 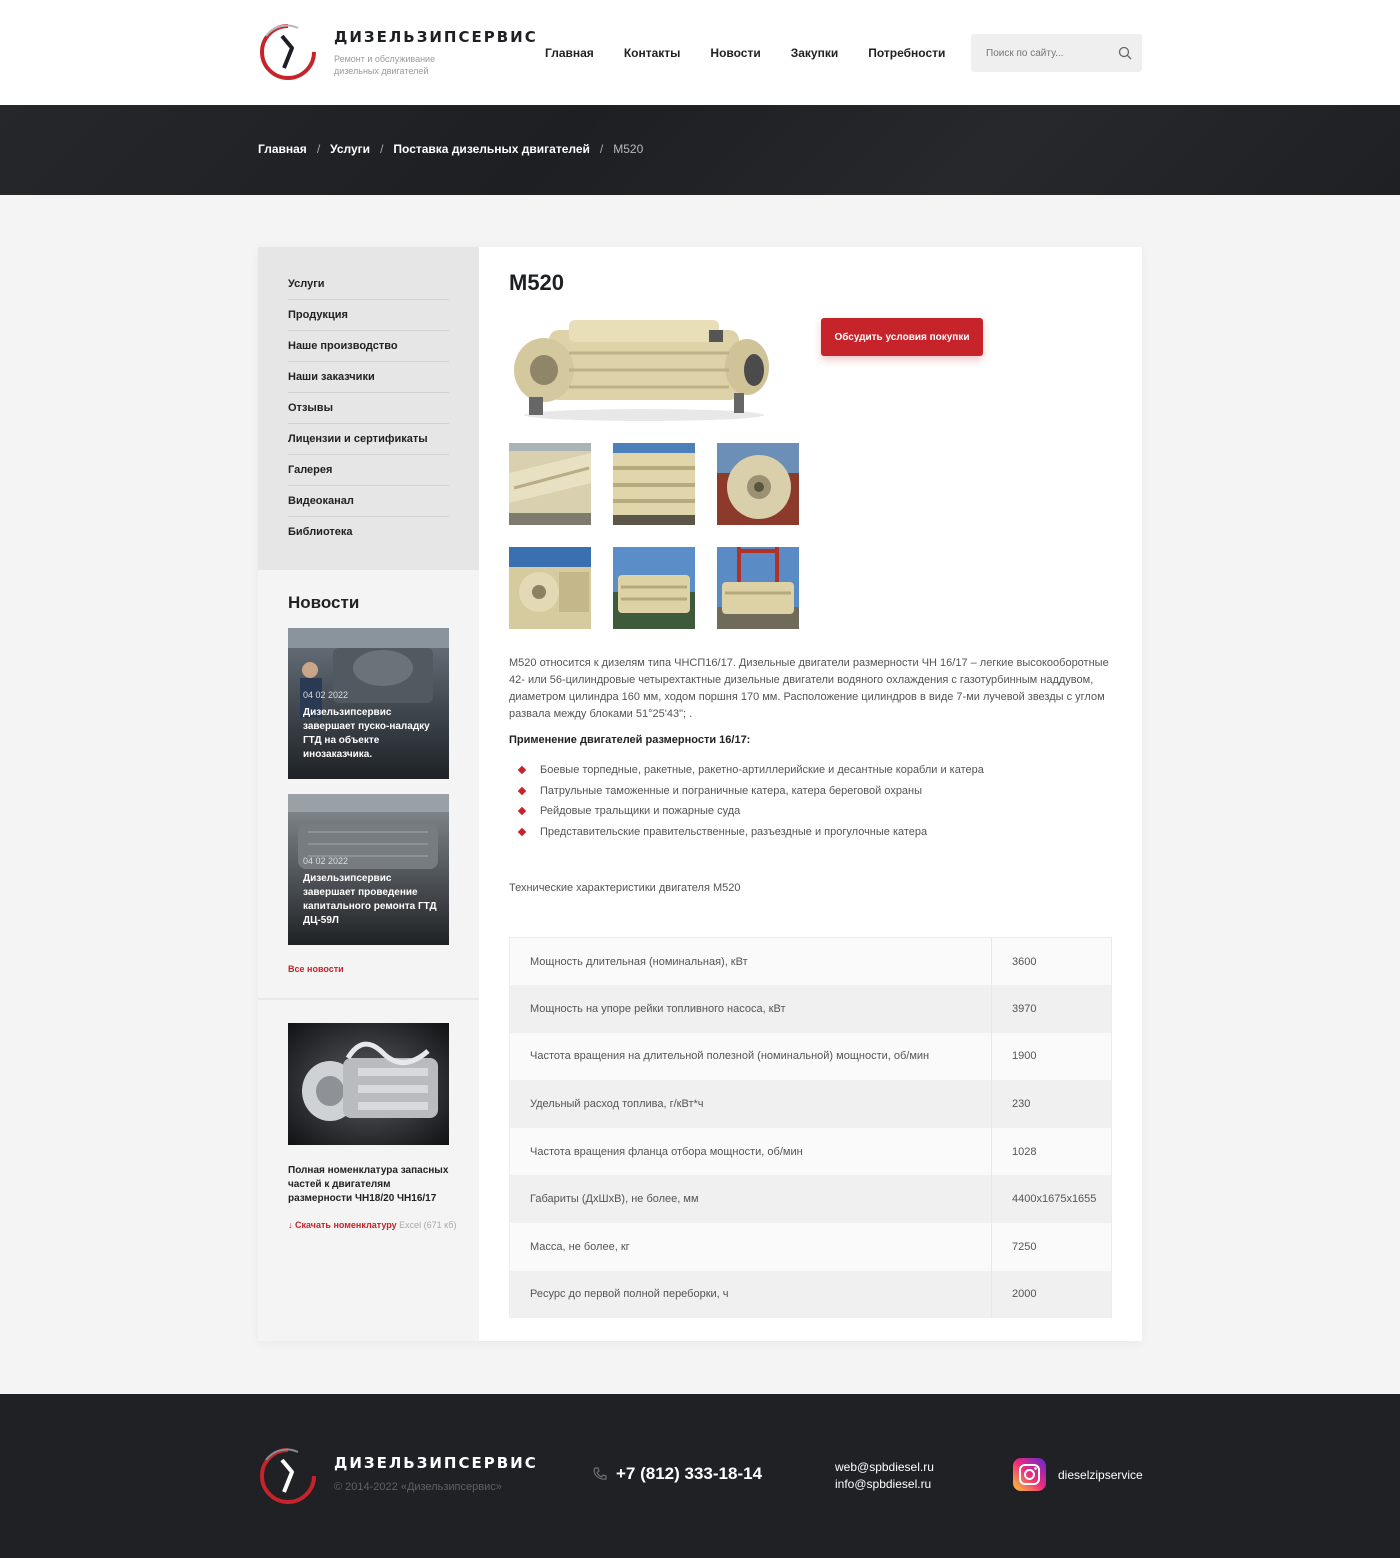 What do you see at coordinates (368, 470) in the screenshot?
I see `sidebar-item-gallery: Галерея` at bounding box center [368, 470].